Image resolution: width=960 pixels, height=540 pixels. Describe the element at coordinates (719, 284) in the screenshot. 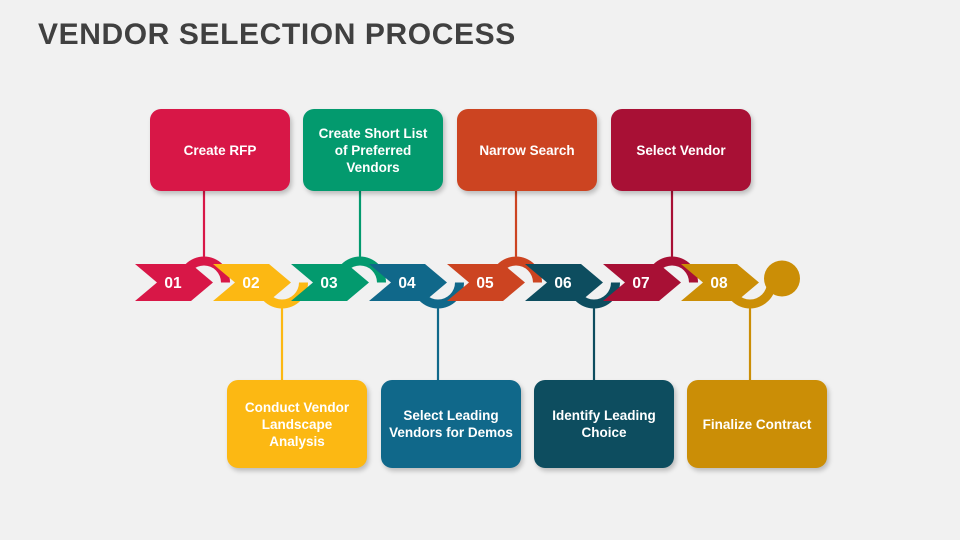

I see `step-number-08: 08` at that location.